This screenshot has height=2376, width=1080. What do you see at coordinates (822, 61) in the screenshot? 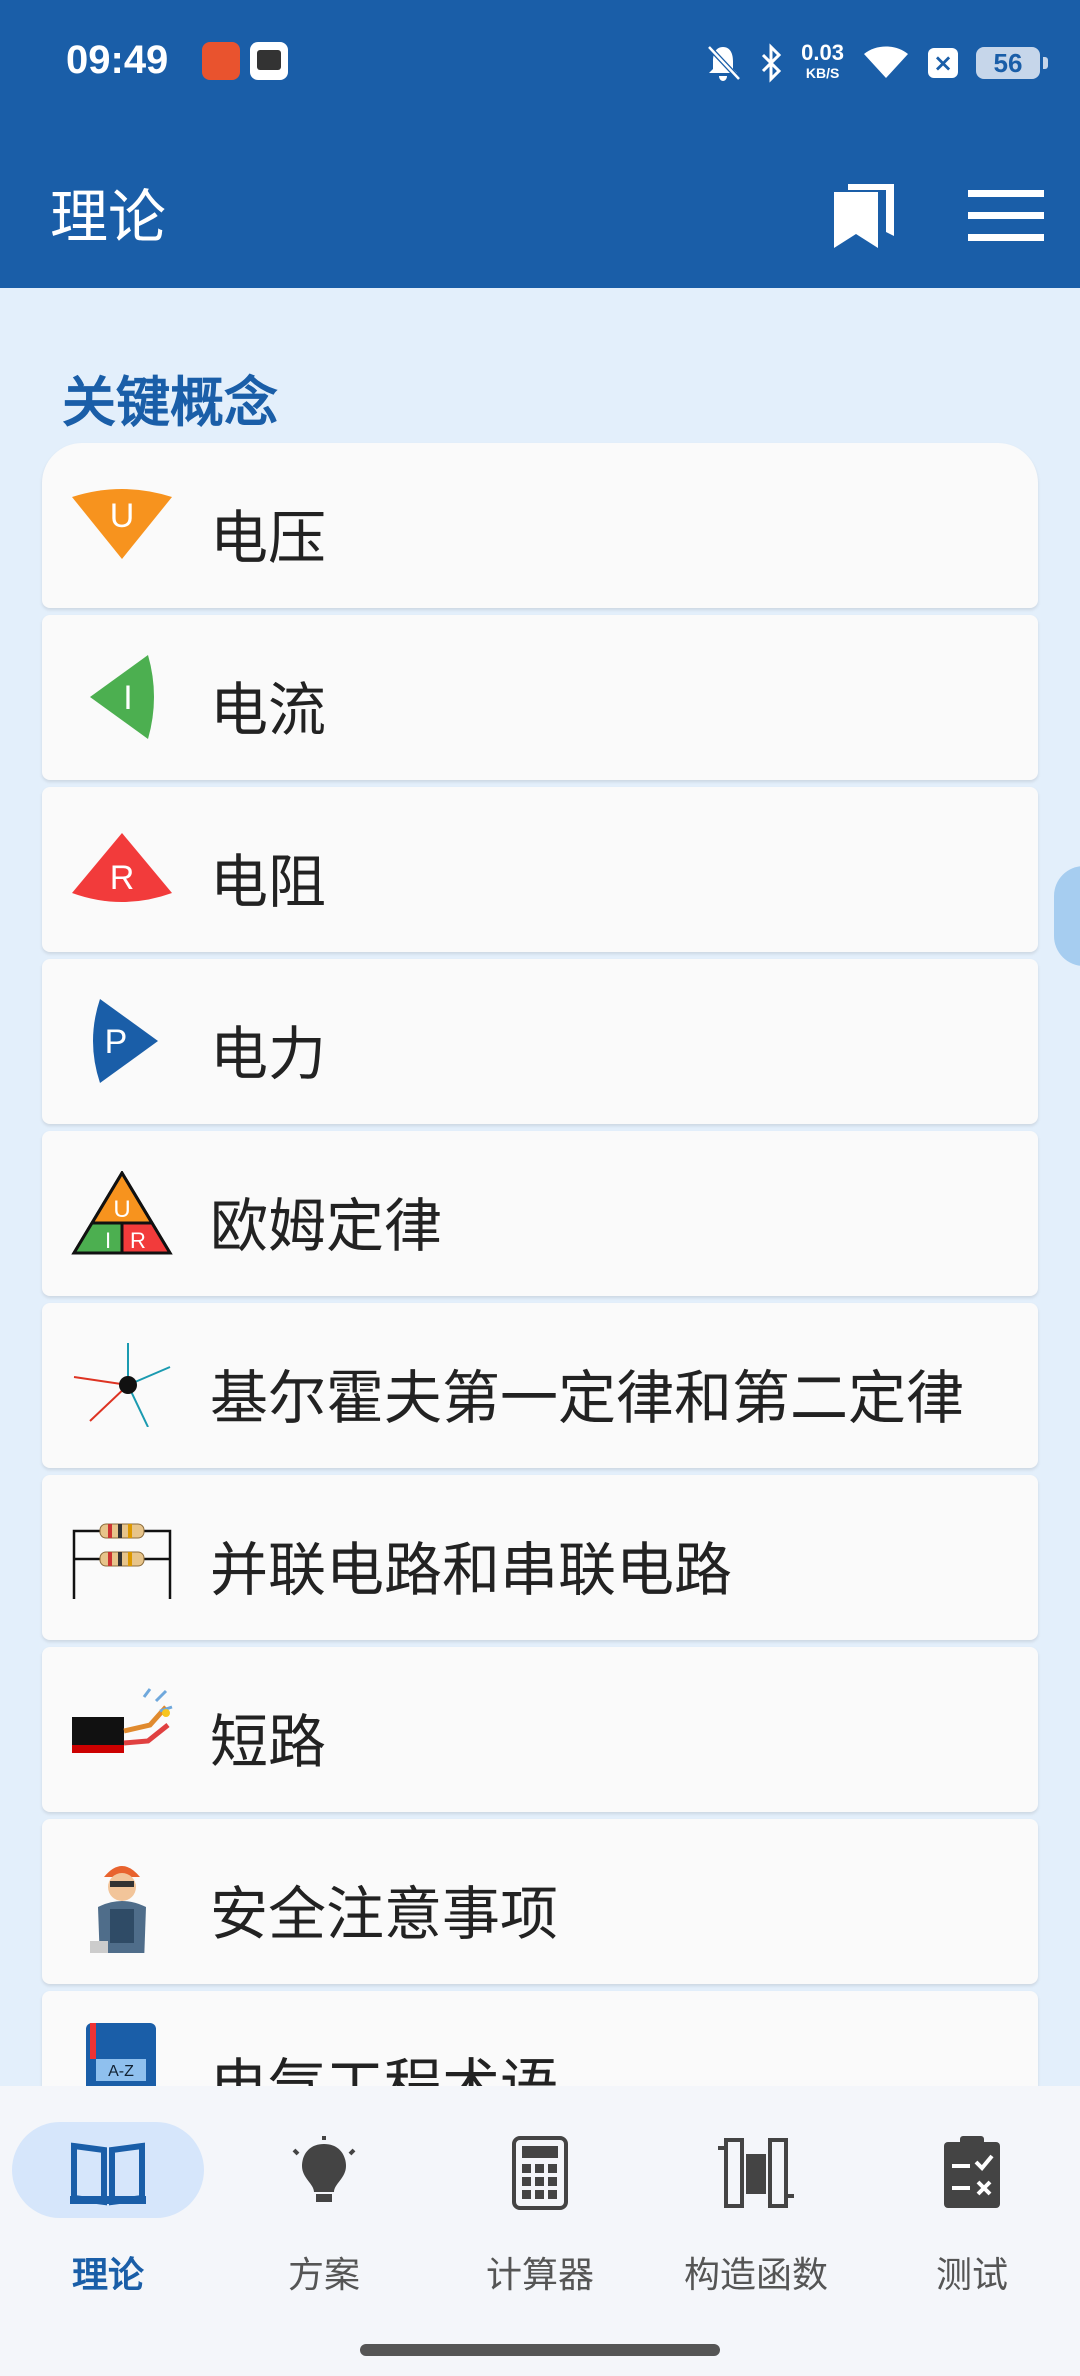
I see `net-speed: 0.03 KB/S` at bounding box center [822, 61].